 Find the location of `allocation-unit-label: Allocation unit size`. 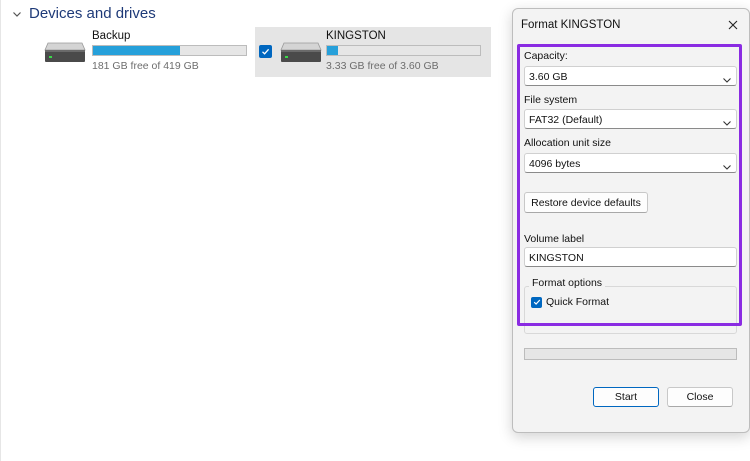

allocation-unit-label: Allocation unit size is located at coordinates (567, 143).